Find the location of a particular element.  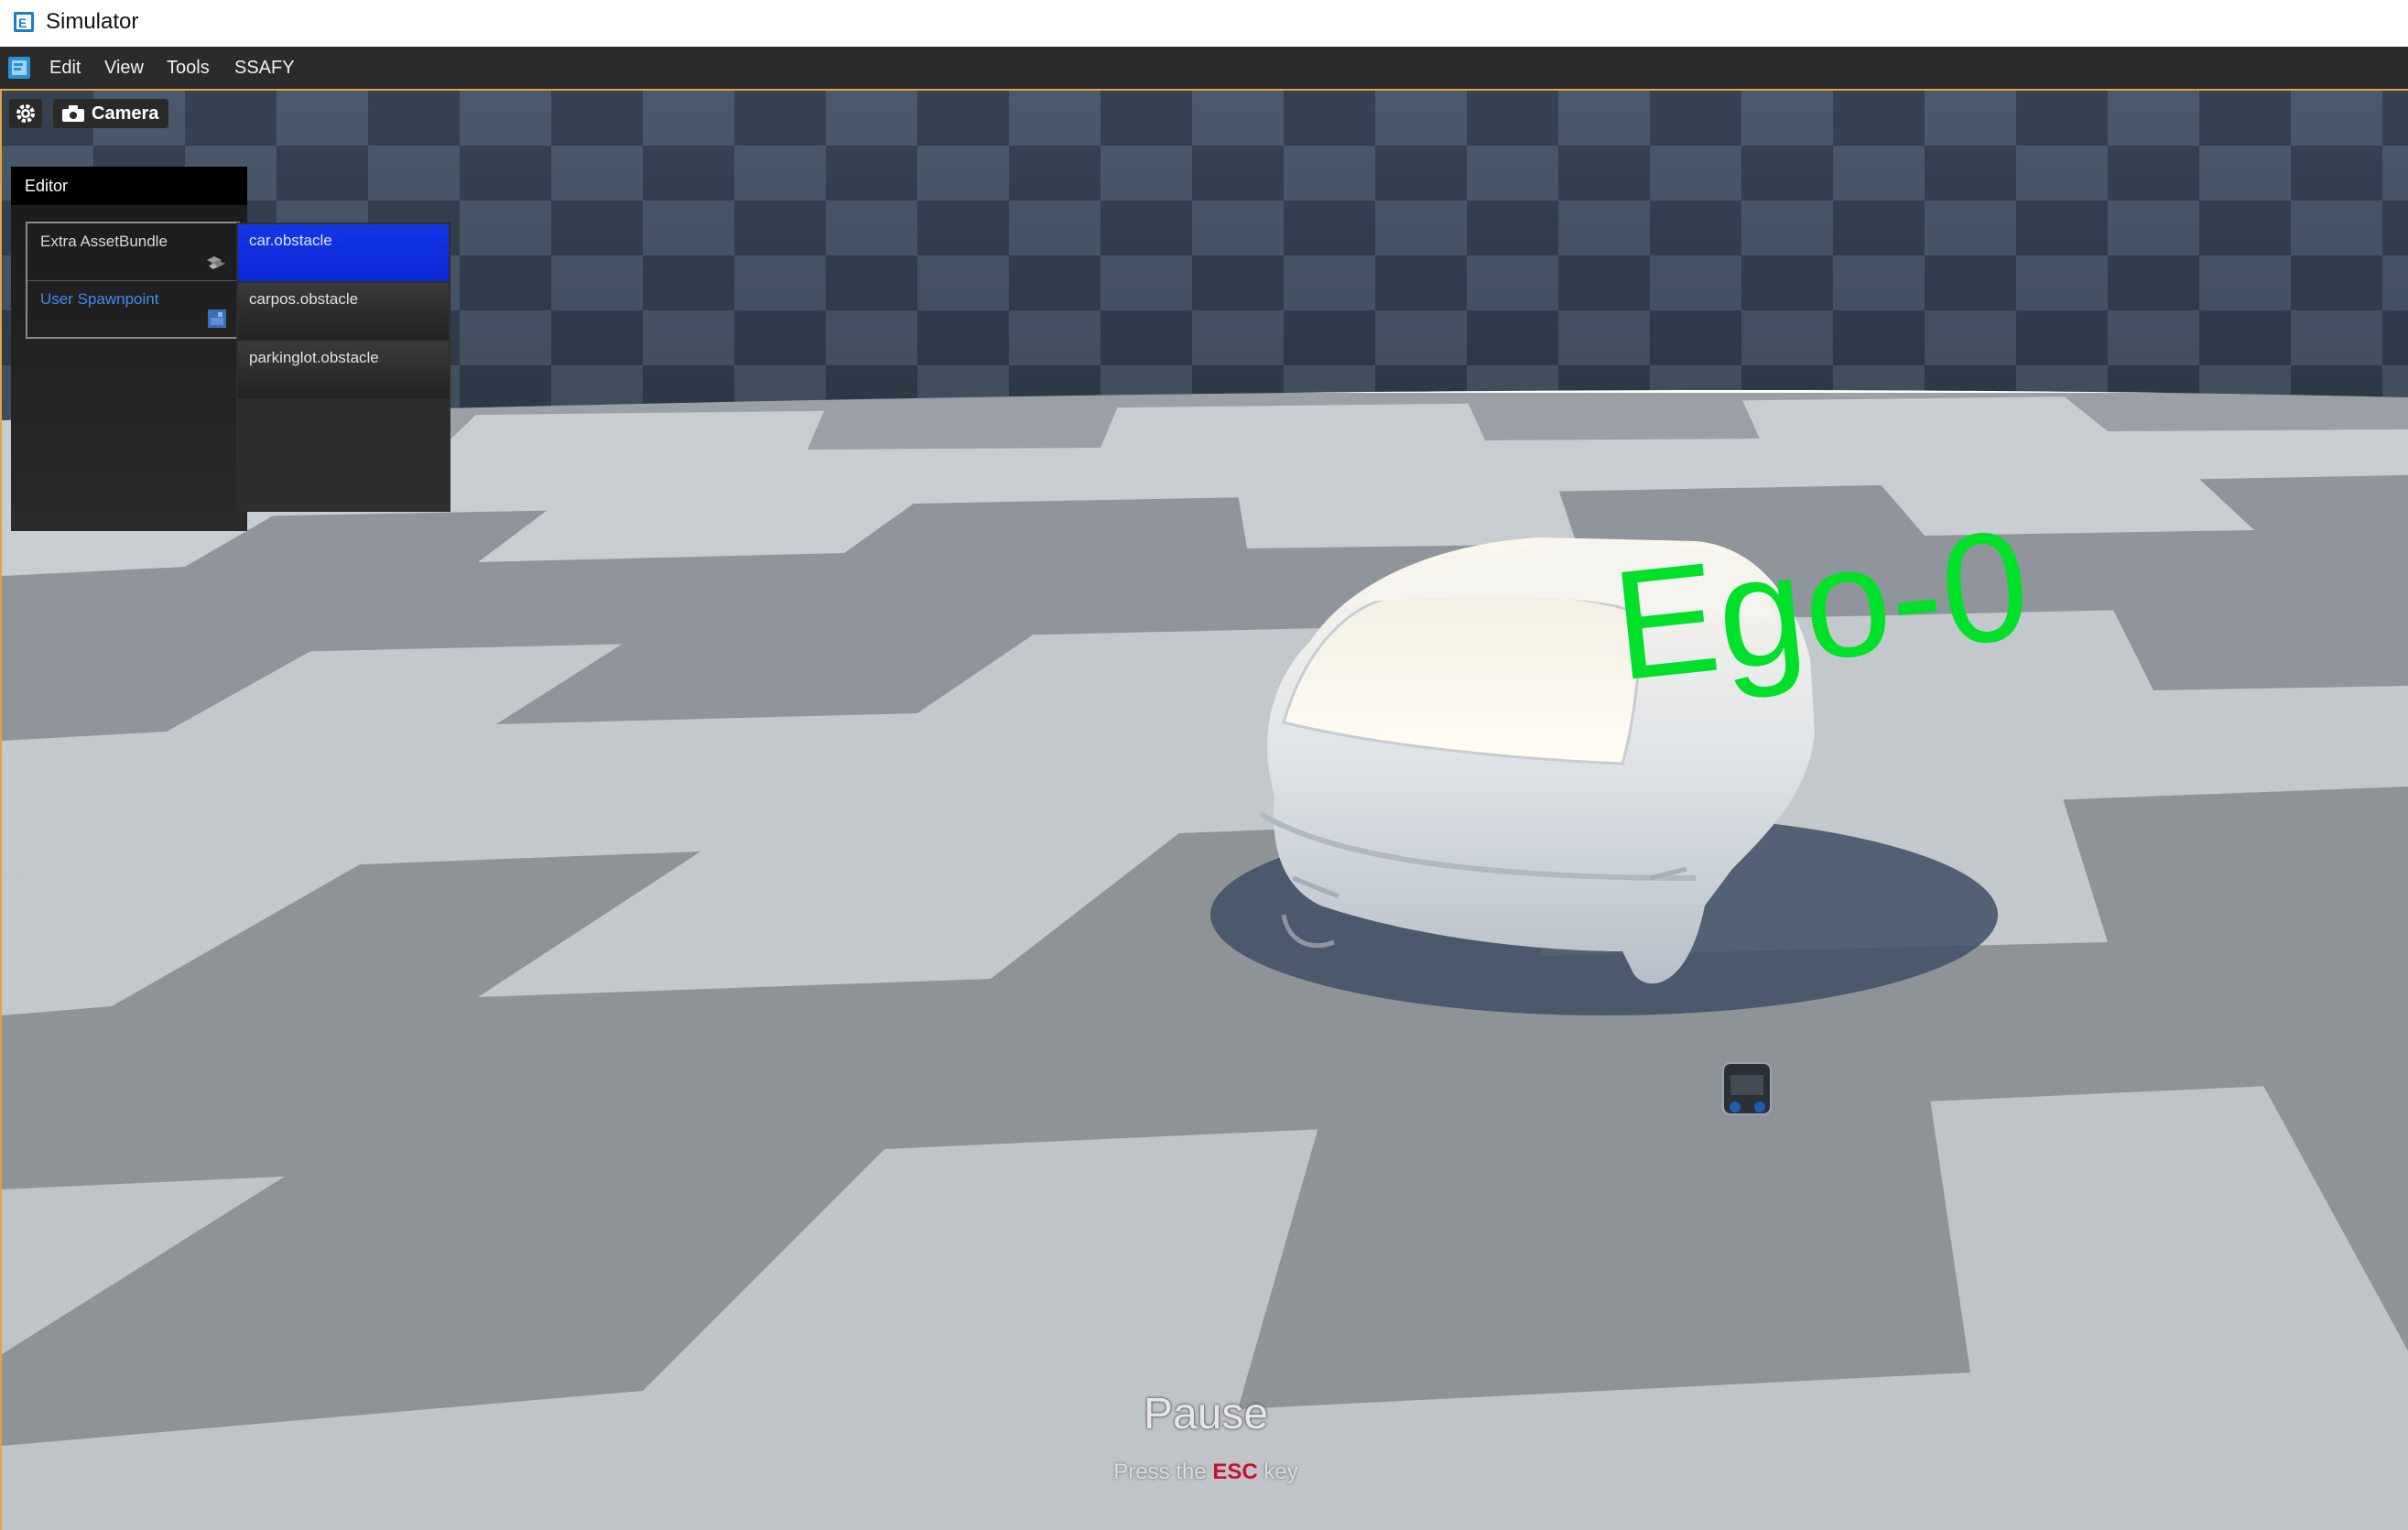

app-icon: E is located at coordinates (24, 22).